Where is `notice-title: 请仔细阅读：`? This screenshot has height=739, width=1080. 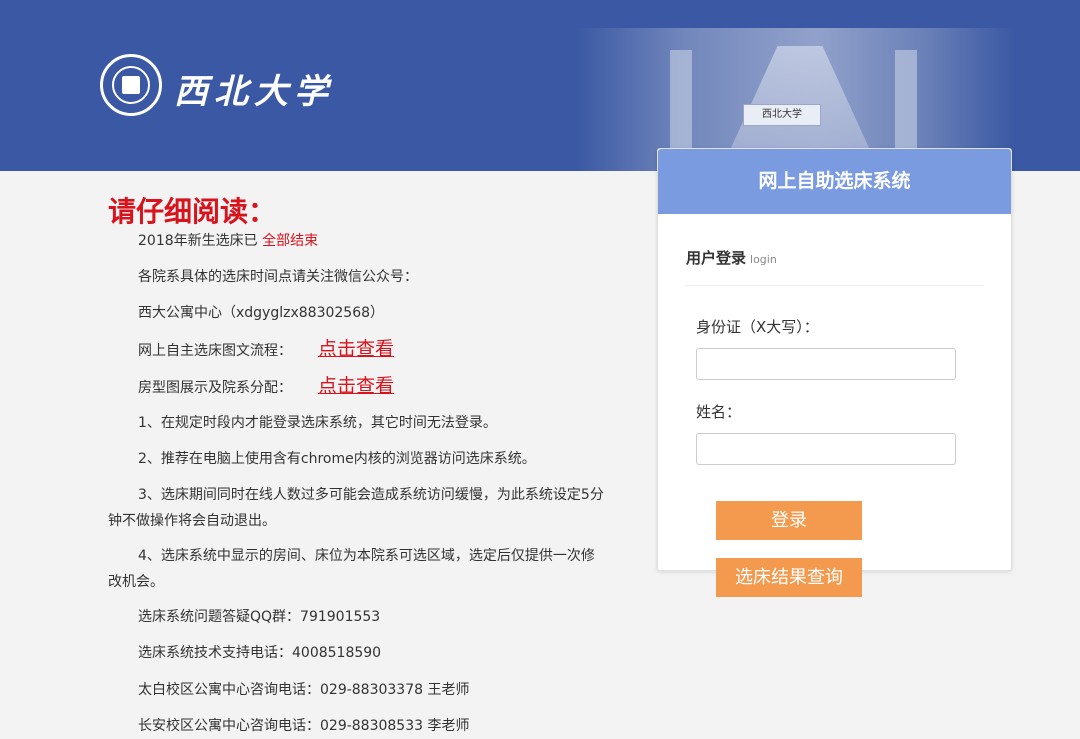
notice-title: 请仔细阅读： is located at coordinates (192, 211).